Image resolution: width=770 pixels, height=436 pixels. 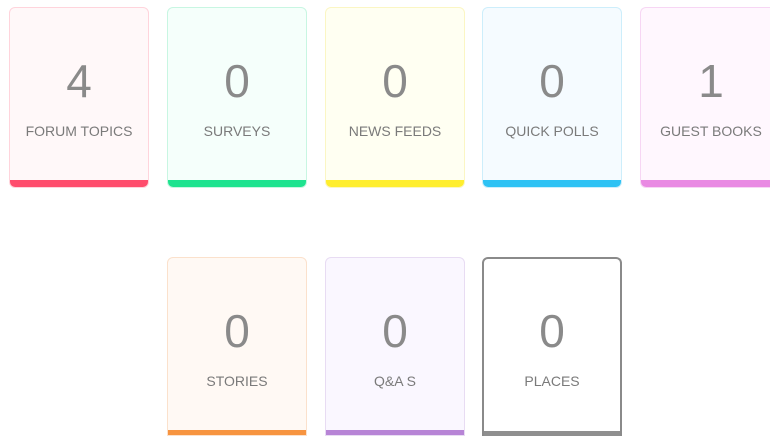 What do you see at coordinates (395, 131) in the screenshot?
I see `news-feeds-label: NEWS FEEDS` at bounding box center [395, 131].